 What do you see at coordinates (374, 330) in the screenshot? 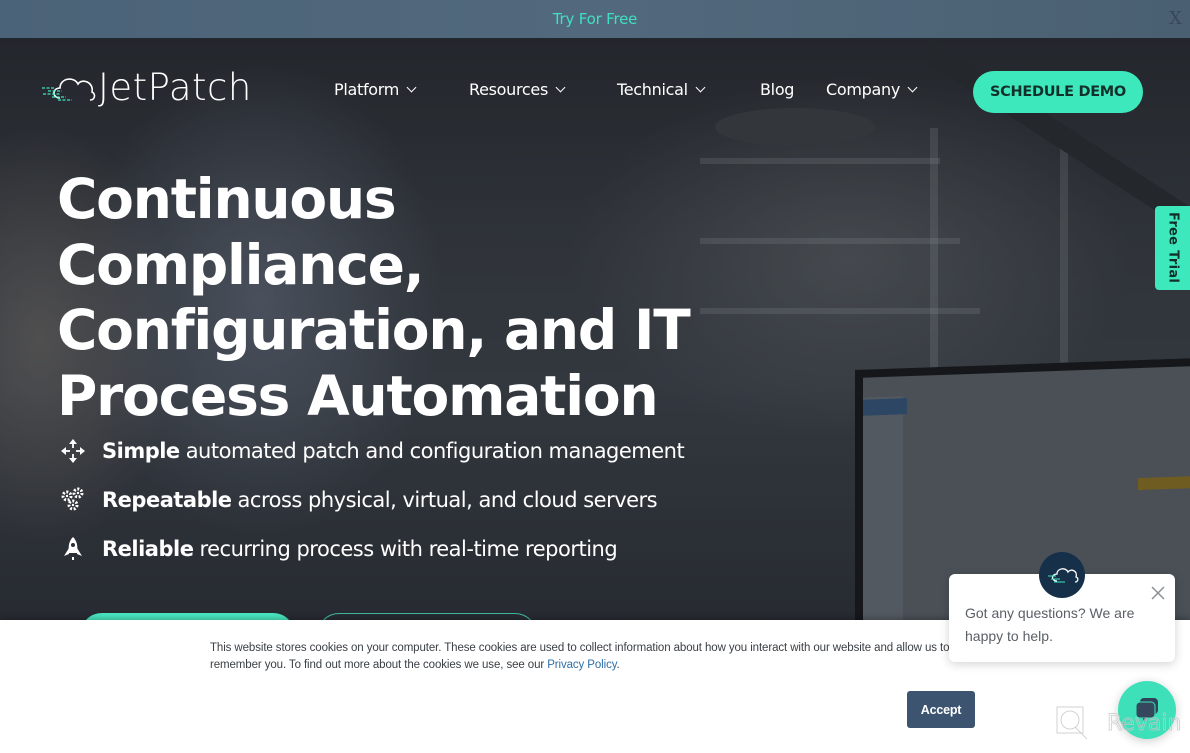
I see `headline-line: Configuration, and IT` at bounding box center [374, 330].